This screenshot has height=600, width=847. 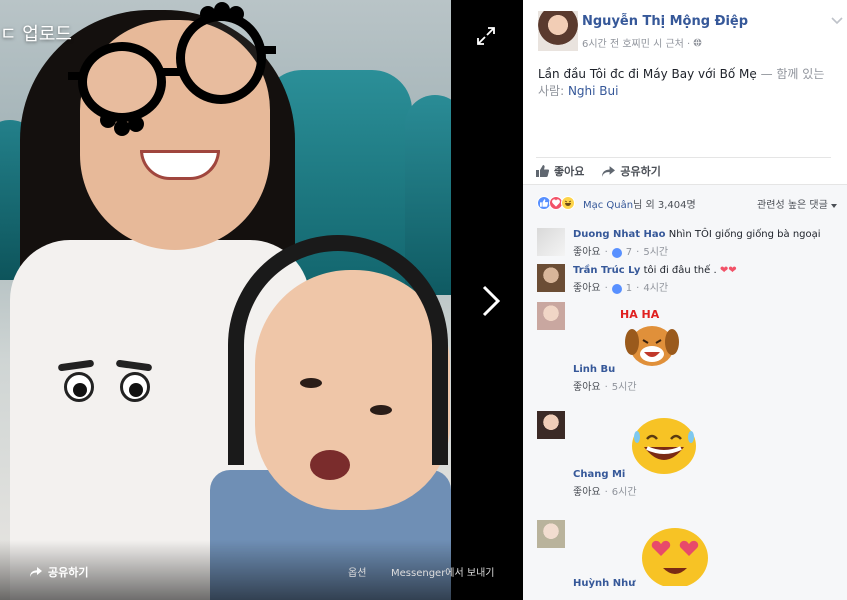 I want to click on post-meta: 6시간 전 호찌민 시 근처 ·, so click(x=642, y=42).